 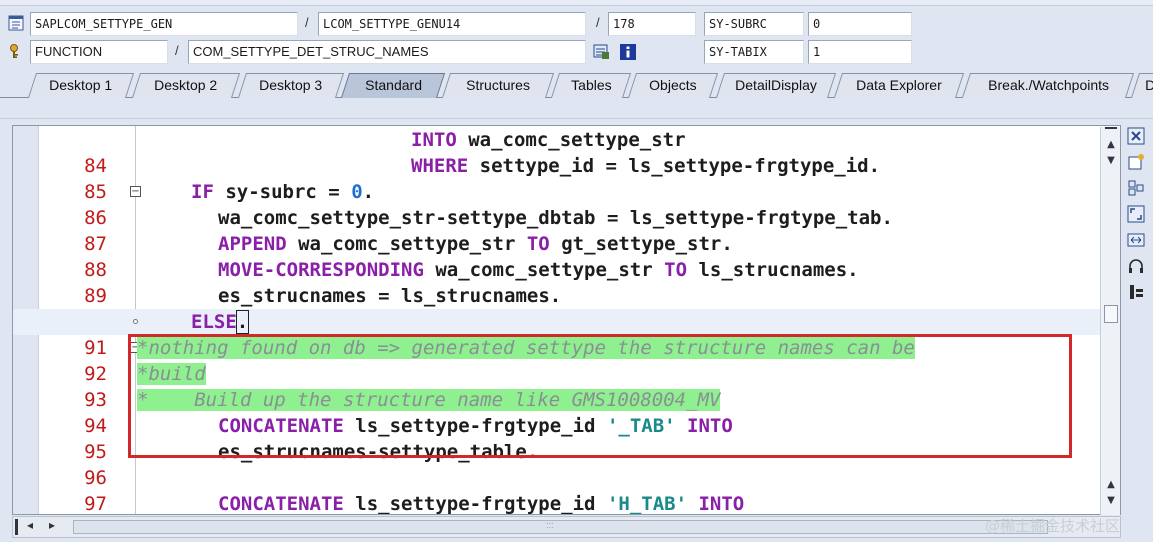 I want to click on expand-width-icon, so click(x=1136, y=240).